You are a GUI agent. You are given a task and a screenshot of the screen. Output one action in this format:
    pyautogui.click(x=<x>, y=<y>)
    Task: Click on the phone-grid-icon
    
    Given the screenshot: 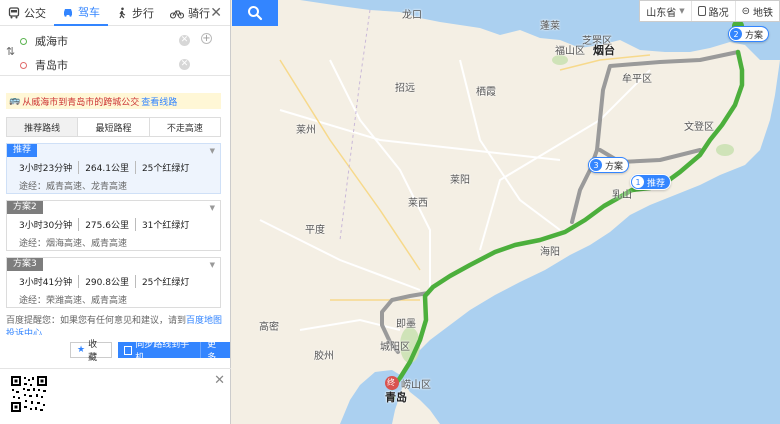 What is the action you would take?
    pyautogui.click(x=128, y=350)
    